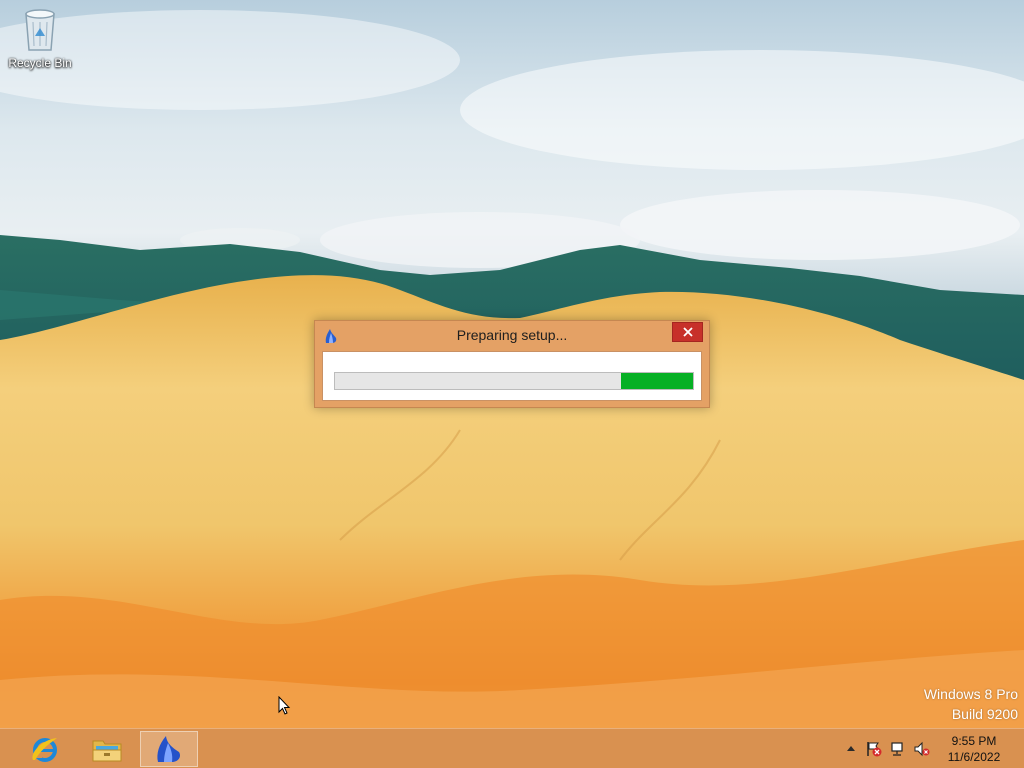 Image resolution: width=1024 pixels, height=768 pixels. I want to click on close-icon, so click(687, 332).